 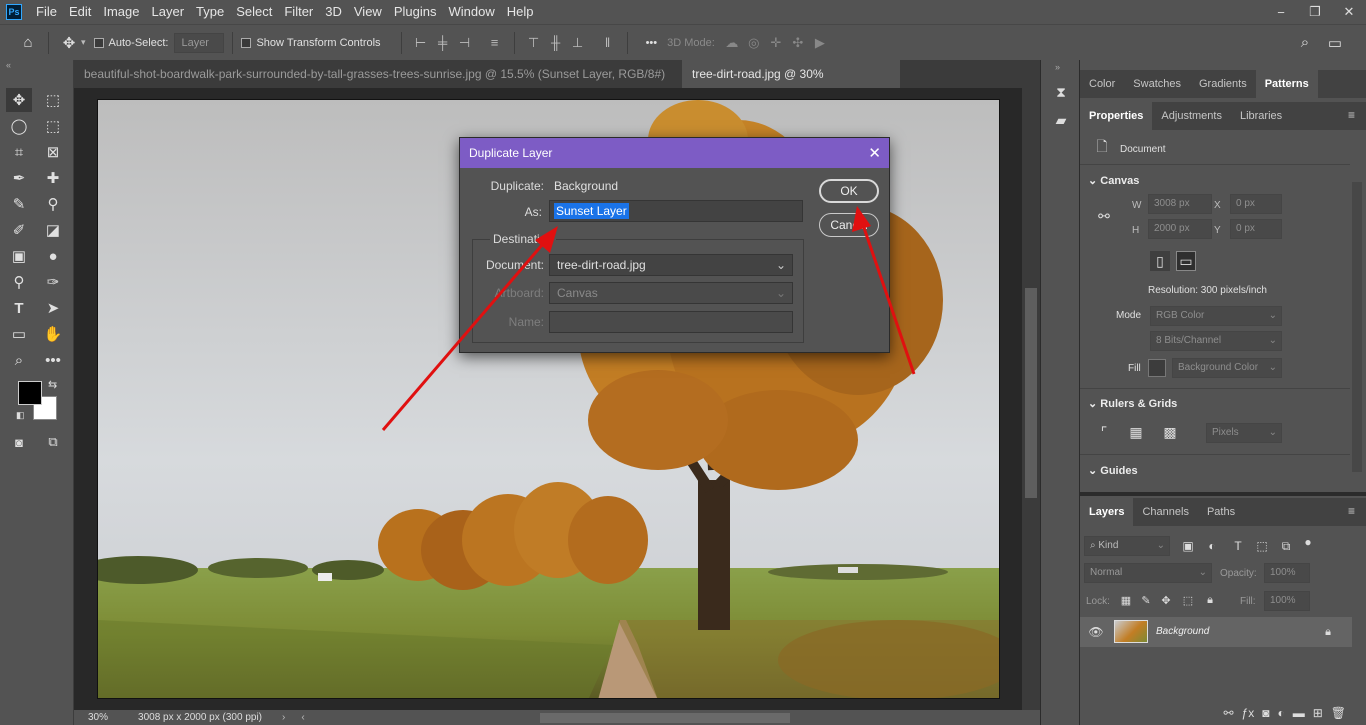 What do you see at coordinates (1186, 261) in the screenshot?
I see `landscape-orientation-icon: ▭` at bounding box center [1186, 261].